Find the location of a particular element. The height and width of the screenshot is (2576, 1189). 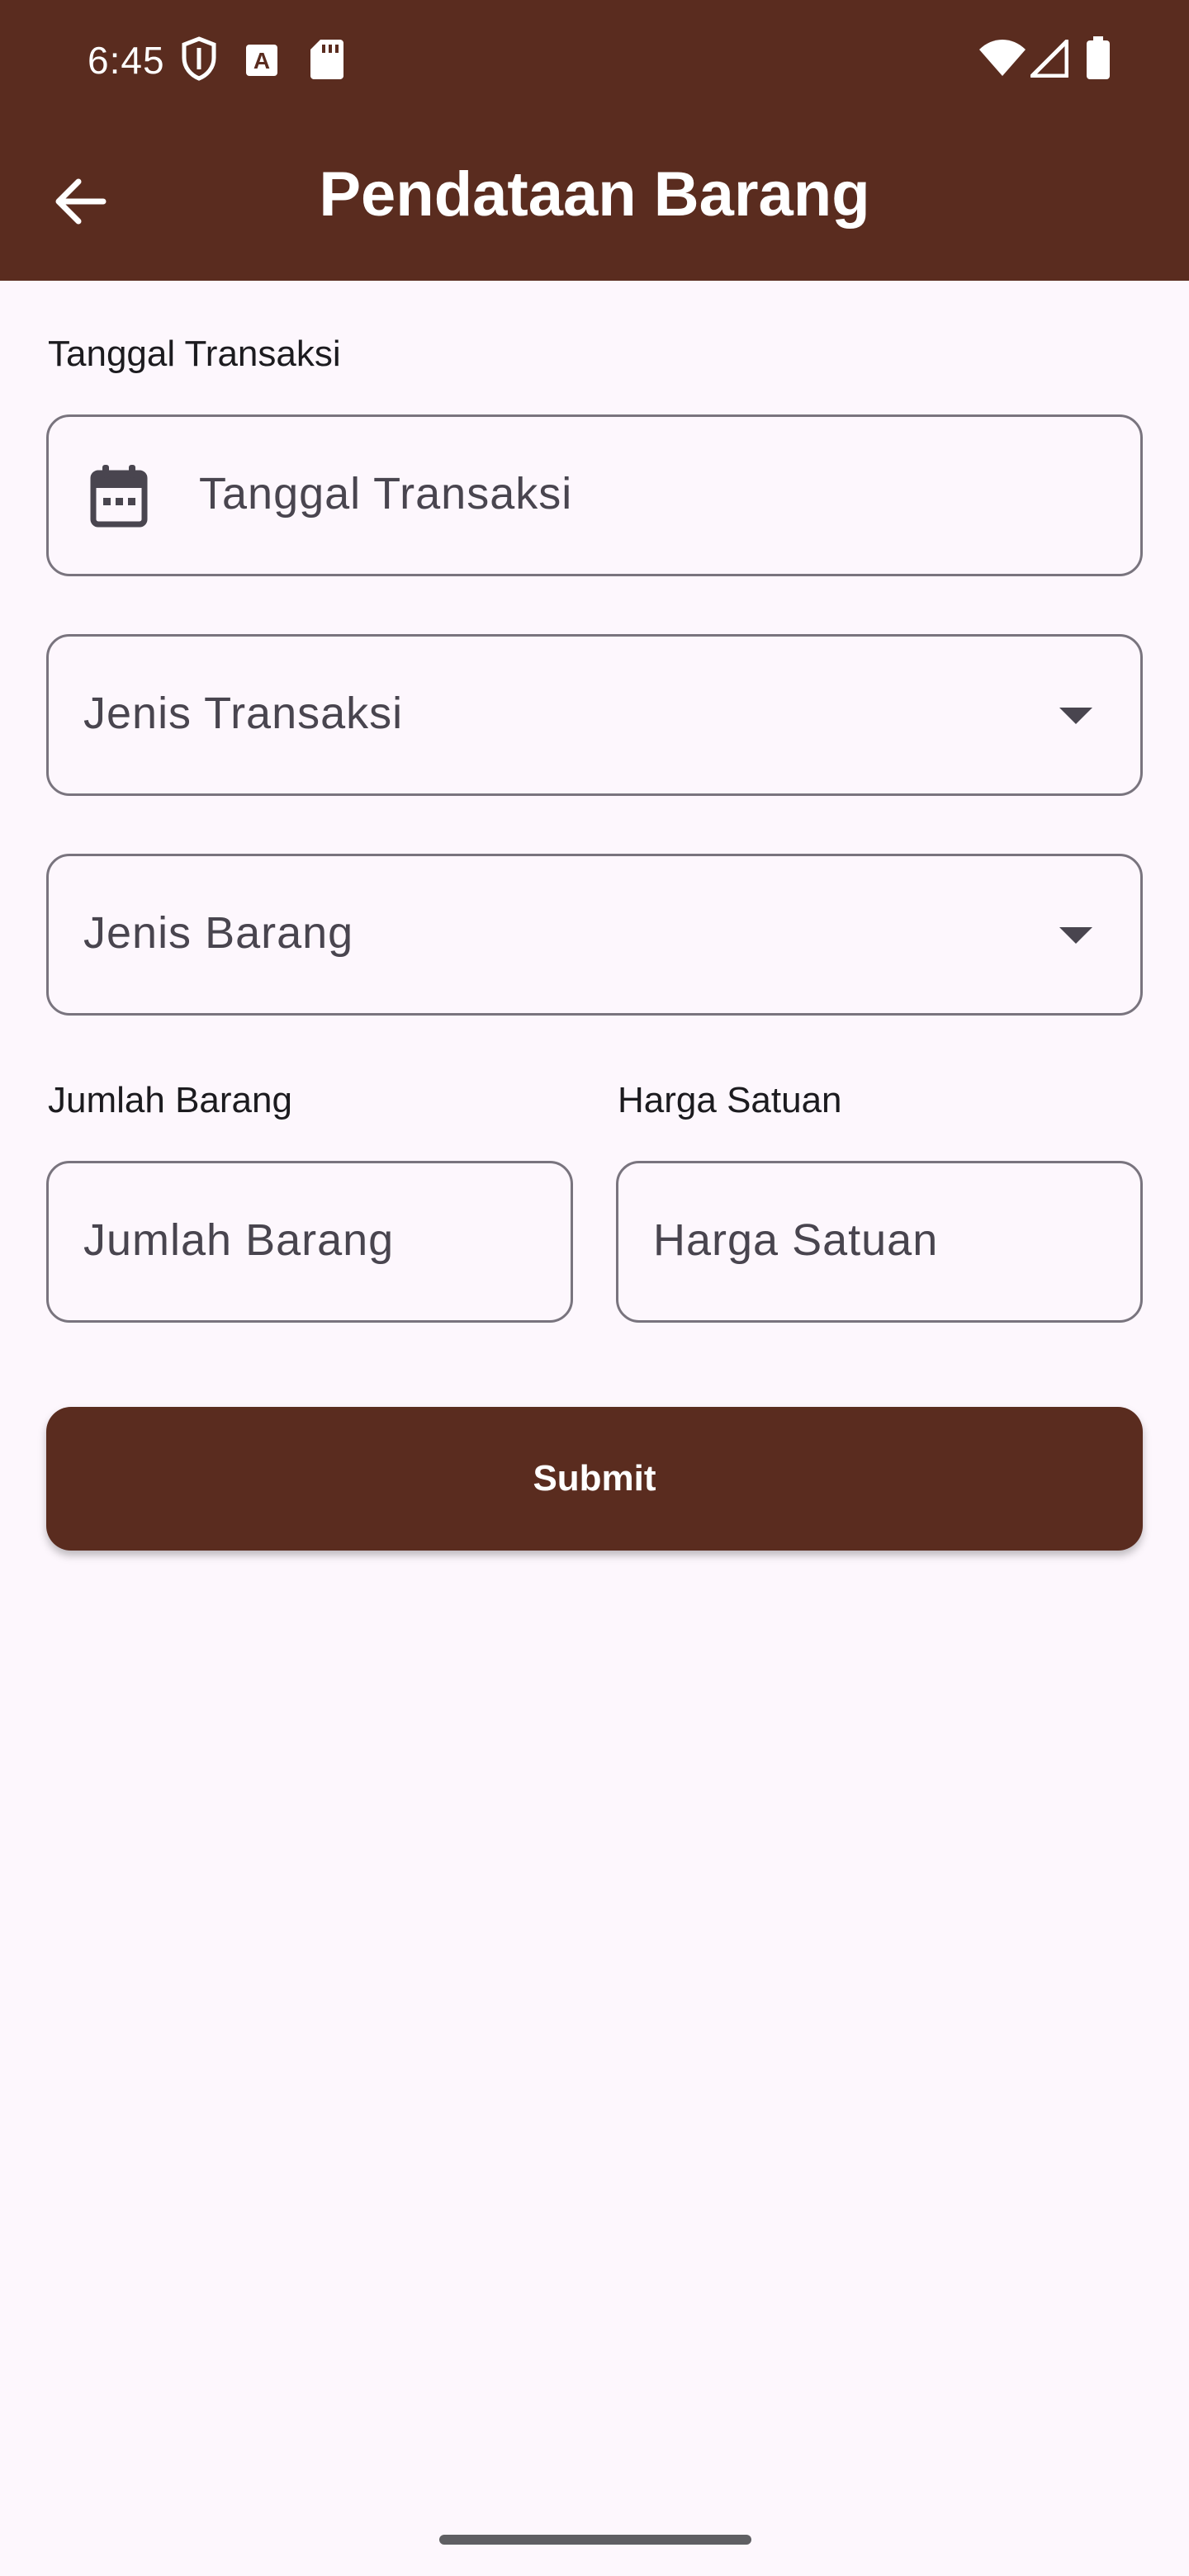

tanggal-transaksi-placeholder: Tanggal Transaksi is located at coordinates (386, 494).